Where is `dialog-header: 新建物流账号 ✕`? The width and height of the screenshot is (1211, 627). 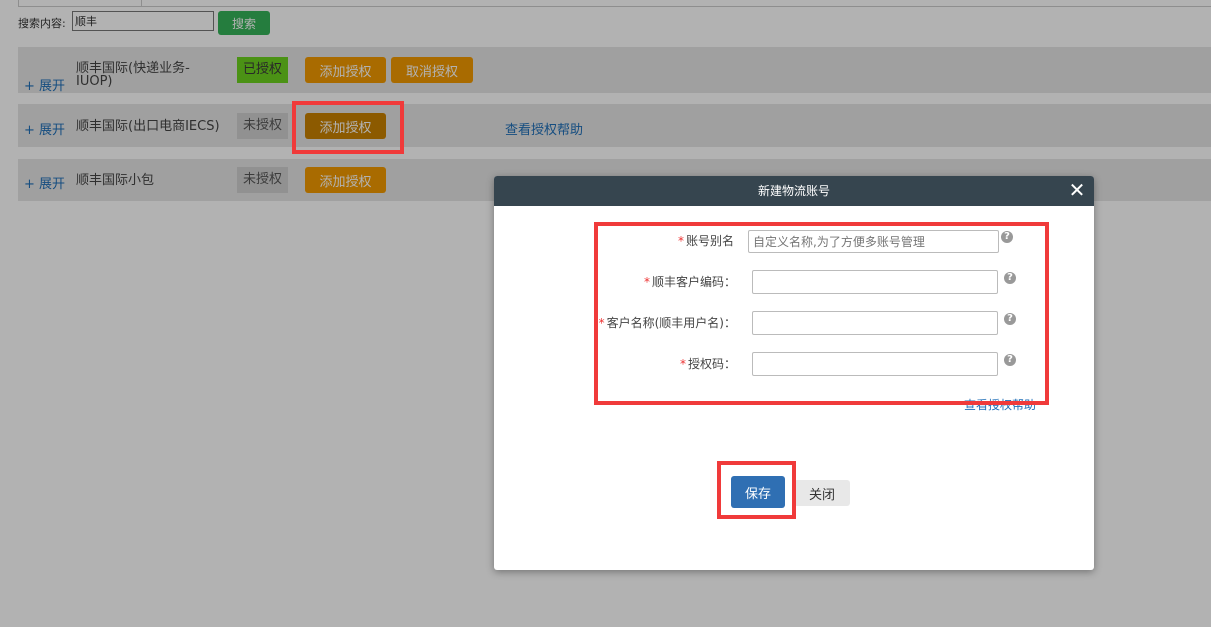
dialog-header: 新建物流账号 ✕ is located at coordinates (794, 191).